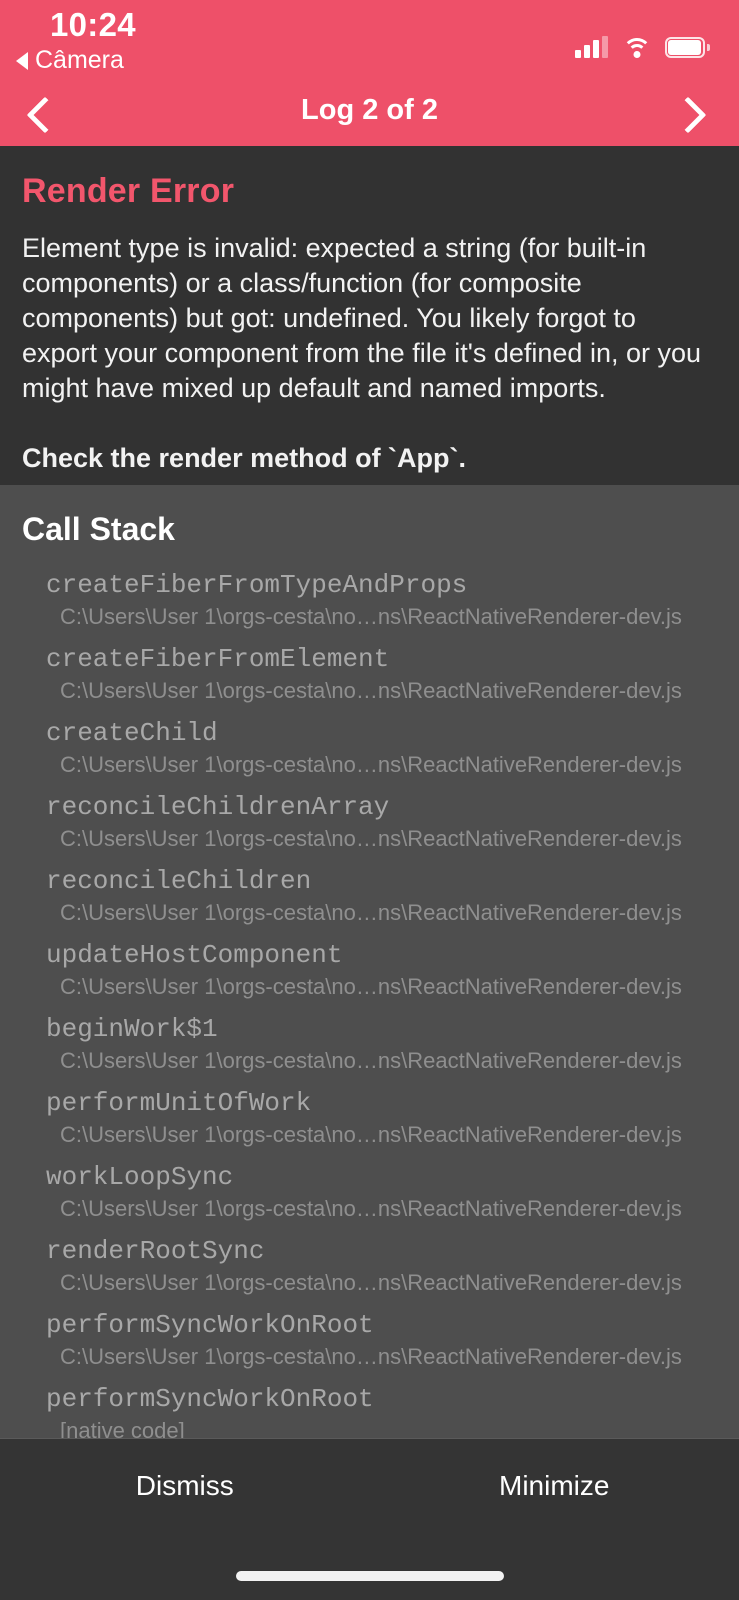 The width and height of the screenshot is (739, 1600). Describe the element at coordinates (179, 1103) in the screenshot. I see `call-stack-frame-name: performUnitOfWork` at that location.